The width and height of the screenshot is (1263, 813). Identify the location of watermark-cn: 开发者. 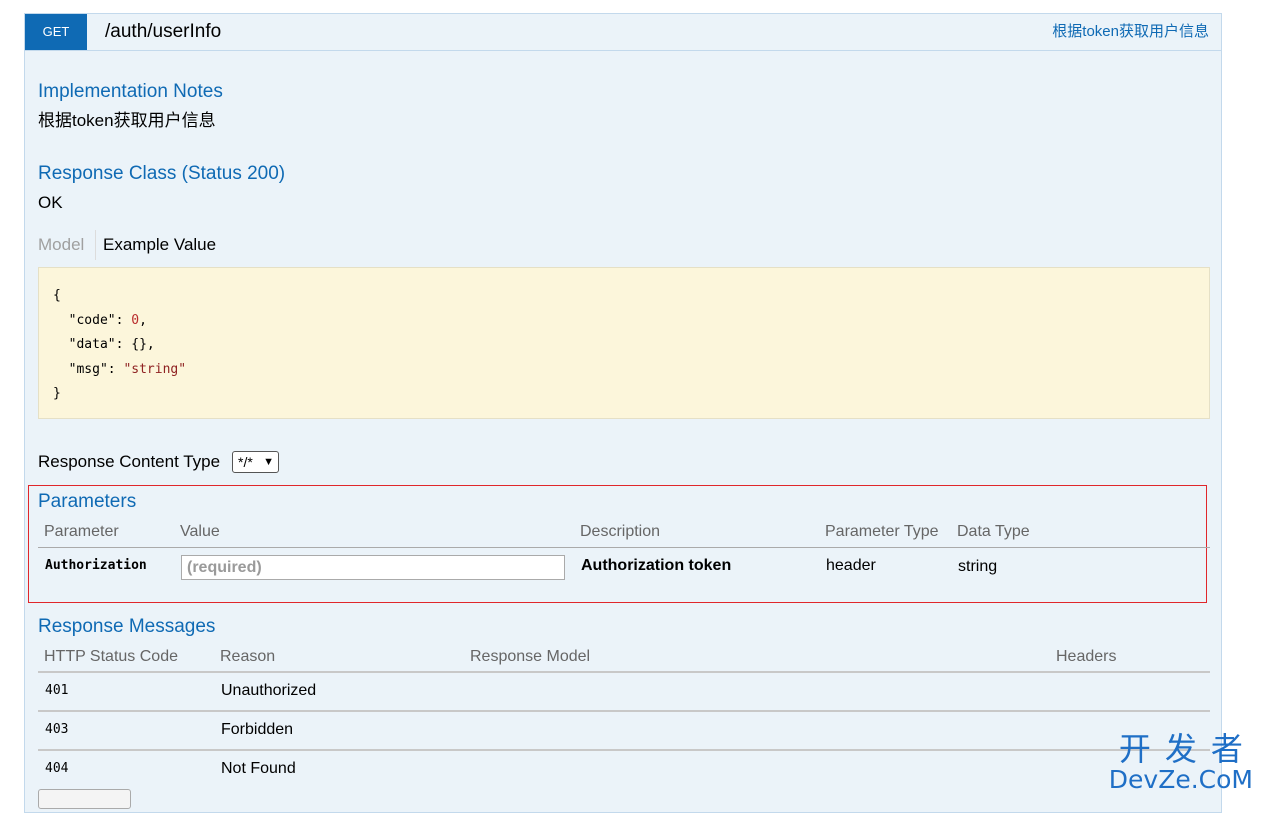
(1187, 749).